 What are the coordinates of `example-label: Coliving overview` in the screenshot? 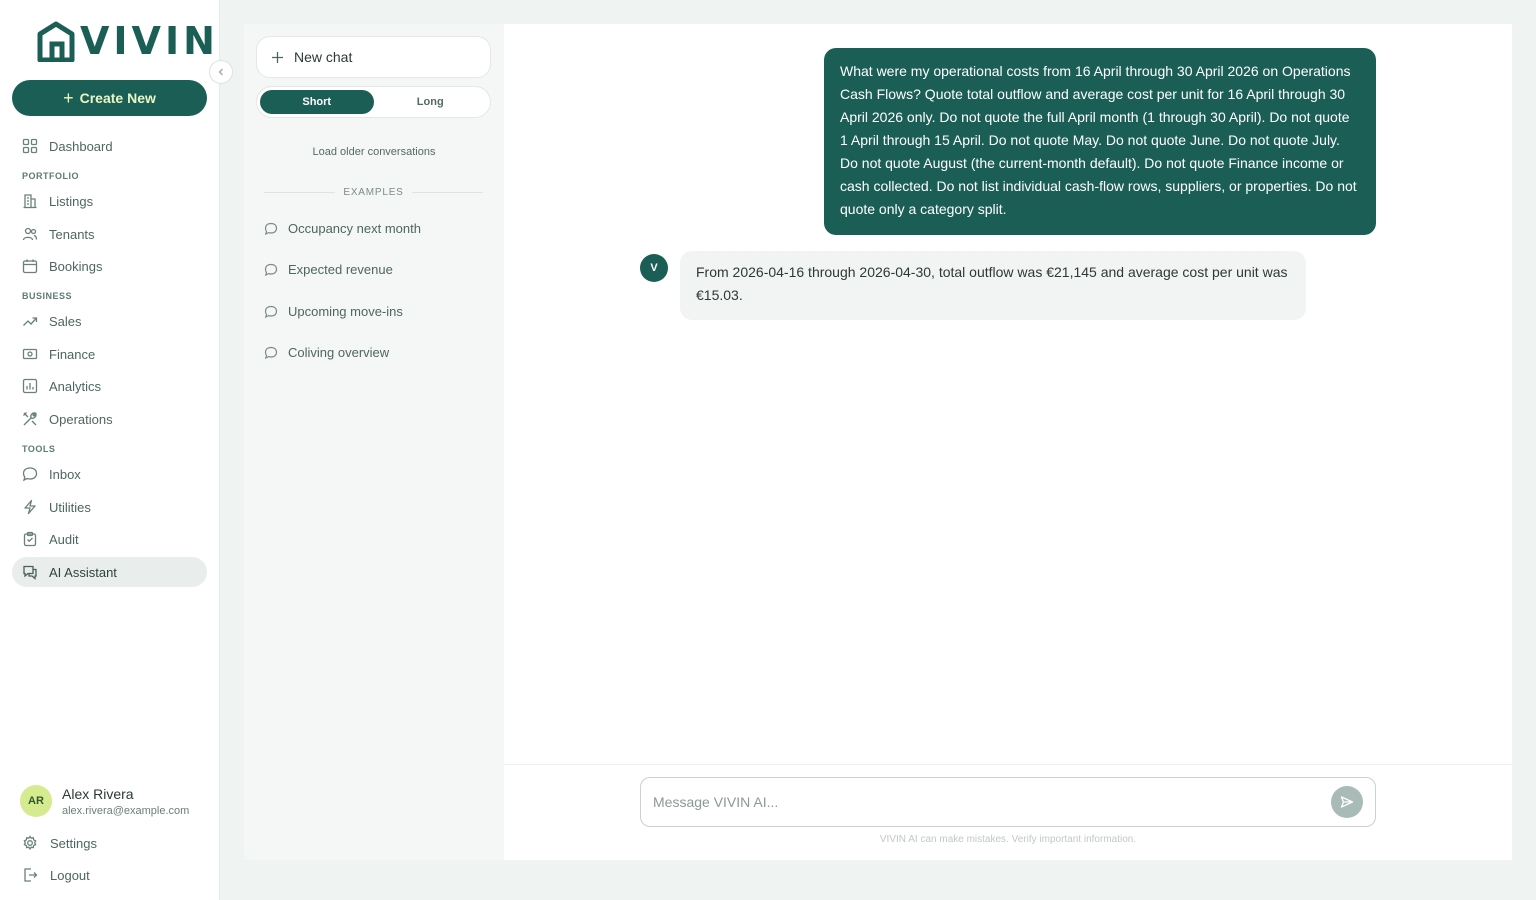 It's located at (339, 352).